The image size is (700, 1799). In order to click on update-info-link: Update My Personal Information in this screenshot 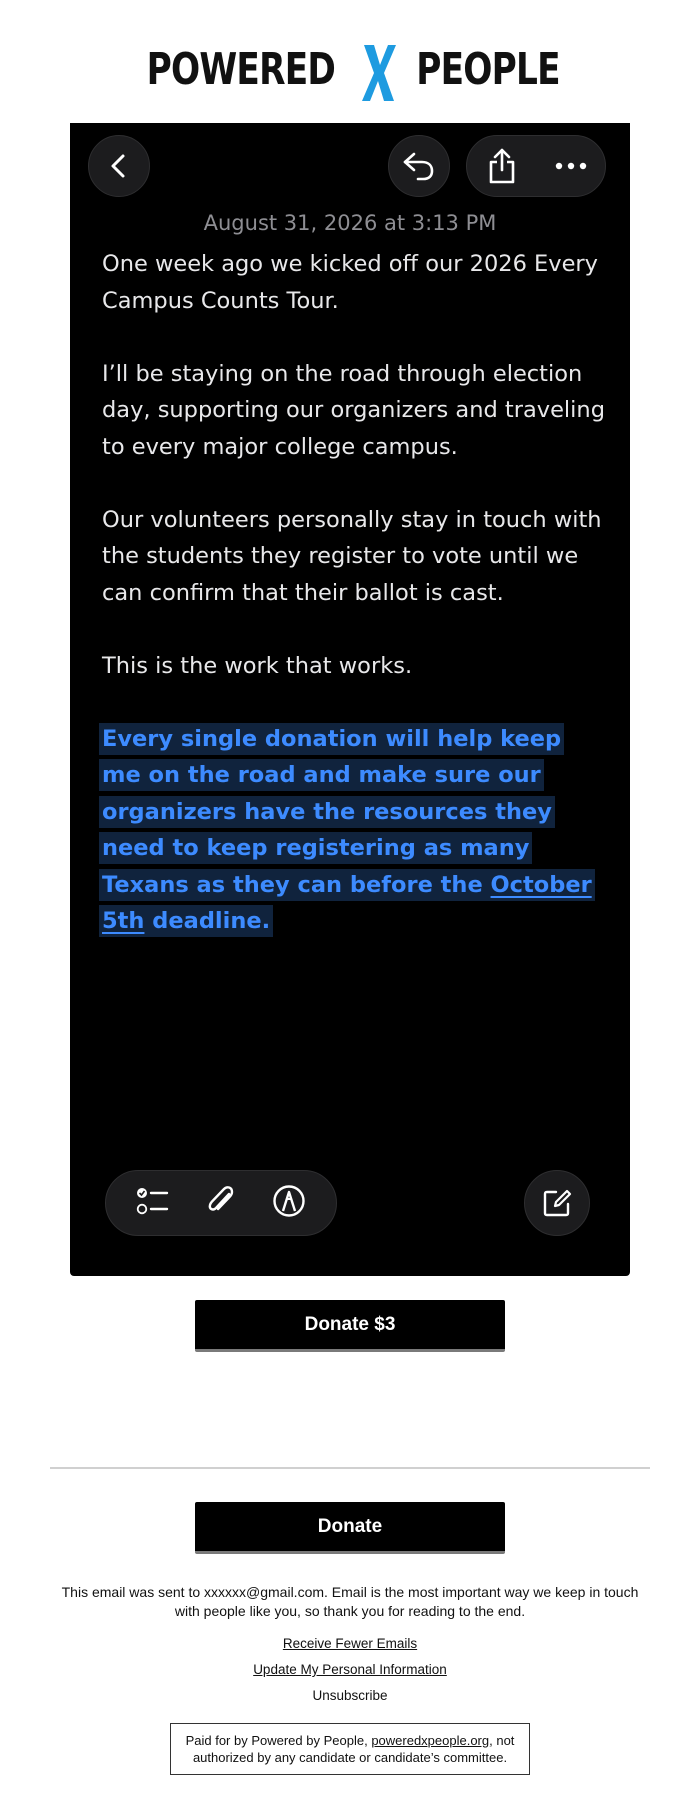, I will do `click(350, 1669)`.